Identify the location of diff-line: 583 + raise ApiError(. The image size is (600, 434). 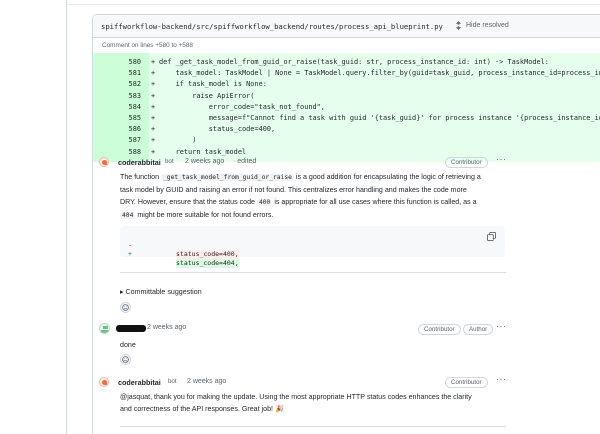
(346, 96).